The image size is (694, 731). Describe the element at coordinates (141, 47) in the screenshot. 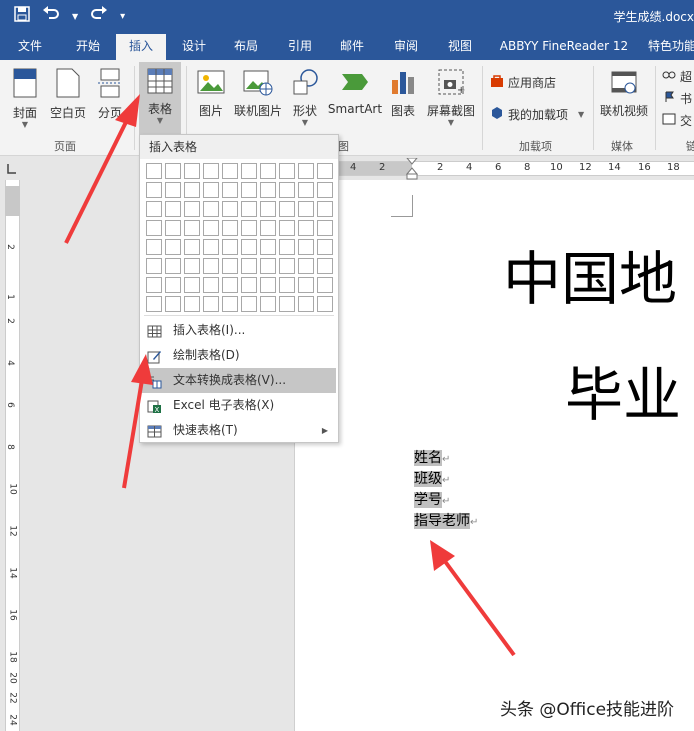

I see `tab-insert: 插入` at that location.